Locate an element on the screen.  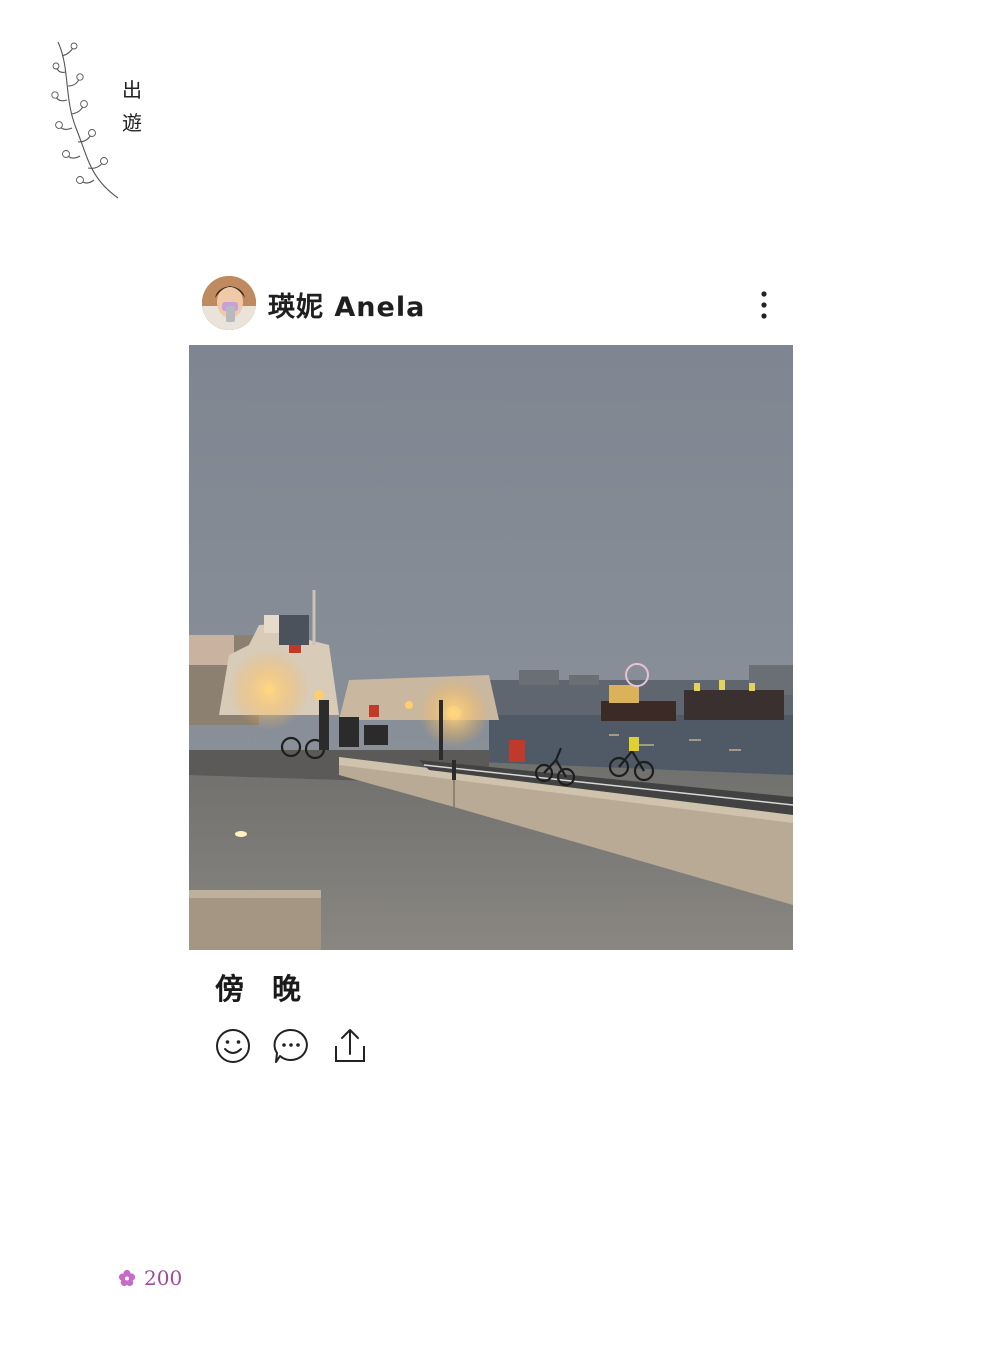
chapter-title-char-2: 遊 is located at coordinates (132, 123).